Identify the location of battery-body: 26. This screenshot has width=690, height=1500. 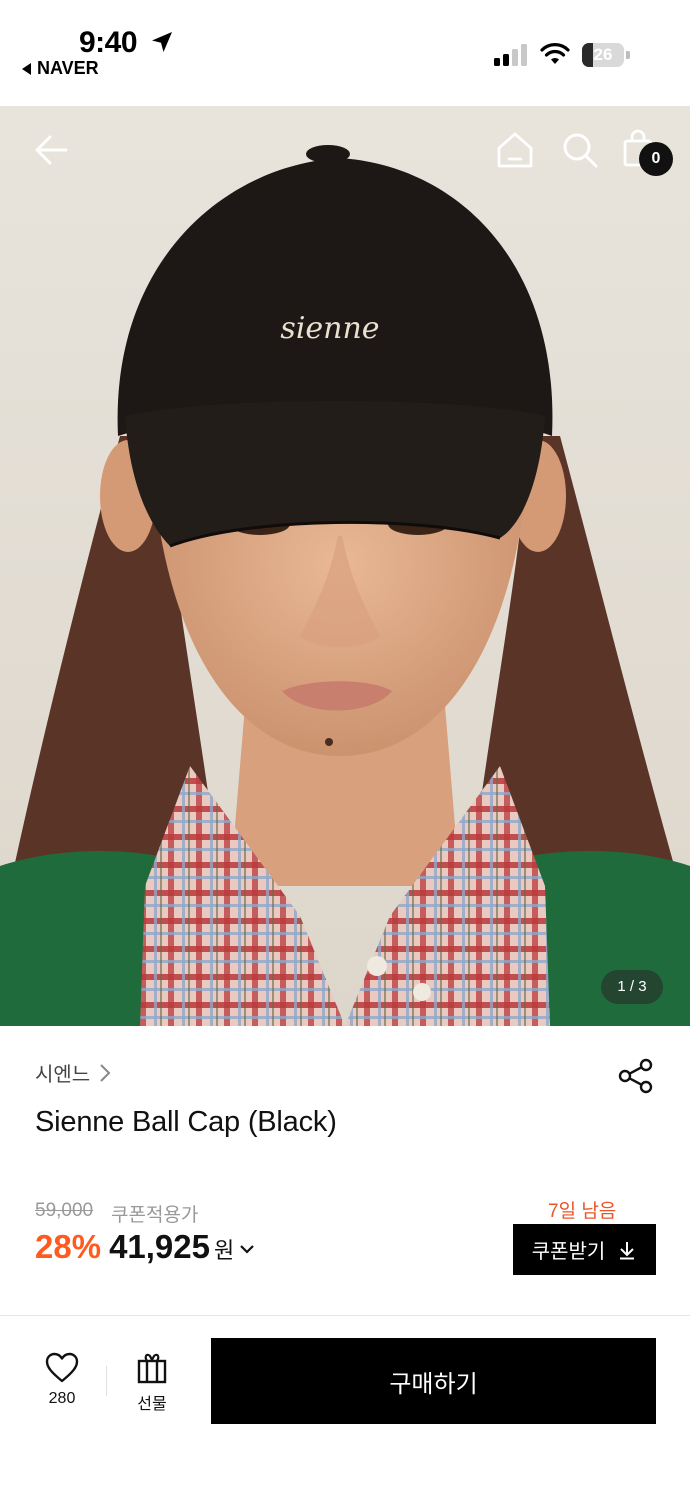
(603, 55).